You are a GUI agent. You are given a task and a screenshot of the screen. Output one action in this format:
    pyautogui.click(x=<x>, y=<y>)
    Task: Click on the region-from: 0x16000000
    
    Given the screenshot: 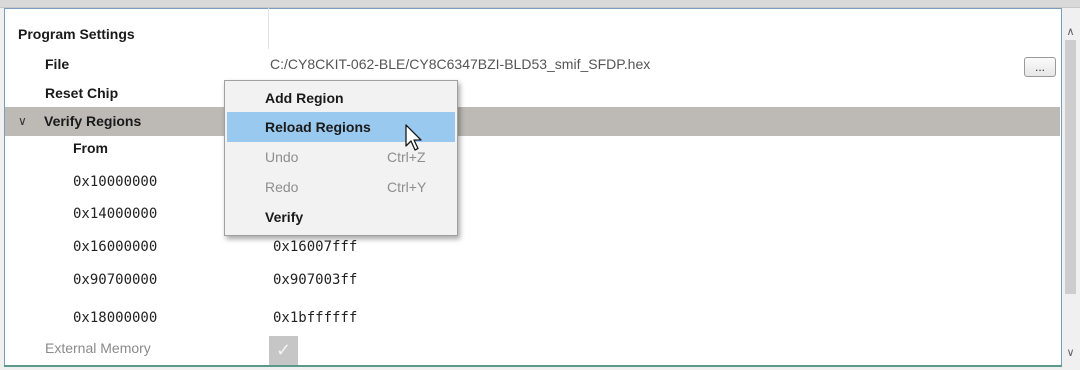 What is the action you would take?
    pyautogui.click(x=115, y=247)
    